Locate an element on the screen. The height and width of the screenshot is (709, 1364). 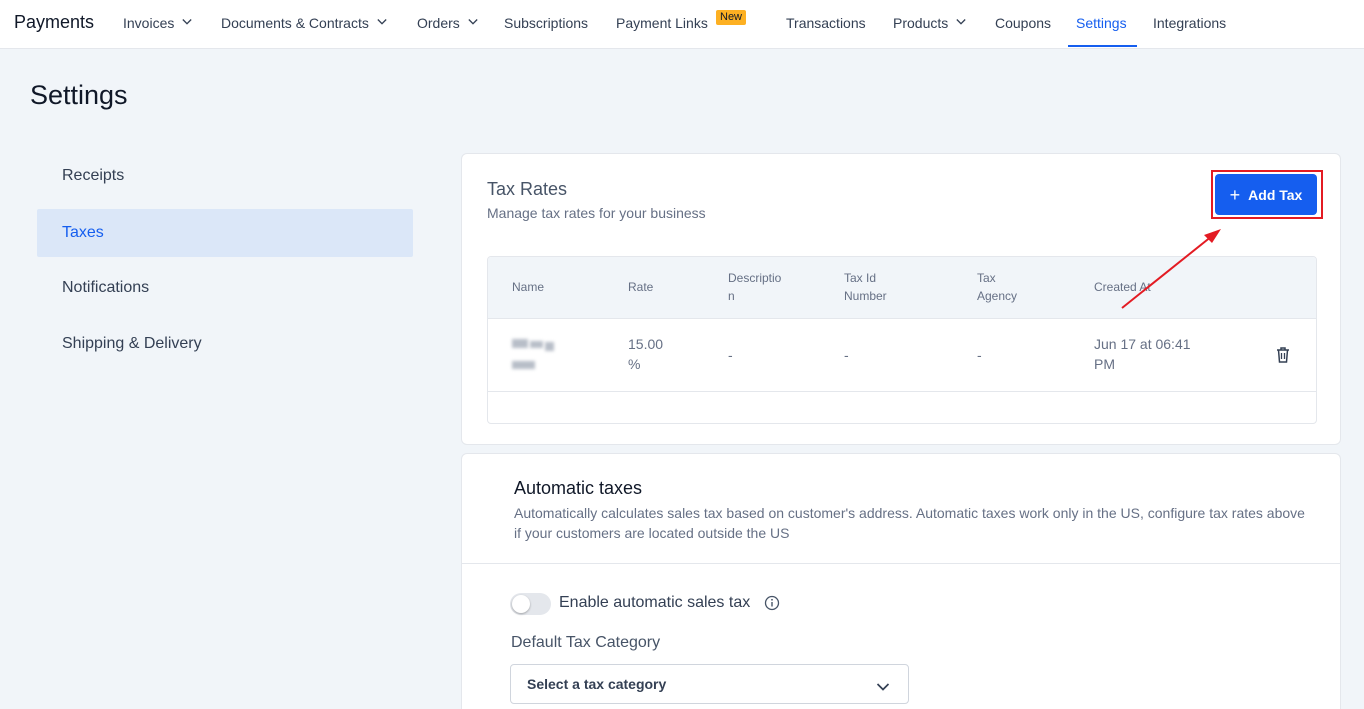
brand-title: Payments is located at coordinates (54, 22).